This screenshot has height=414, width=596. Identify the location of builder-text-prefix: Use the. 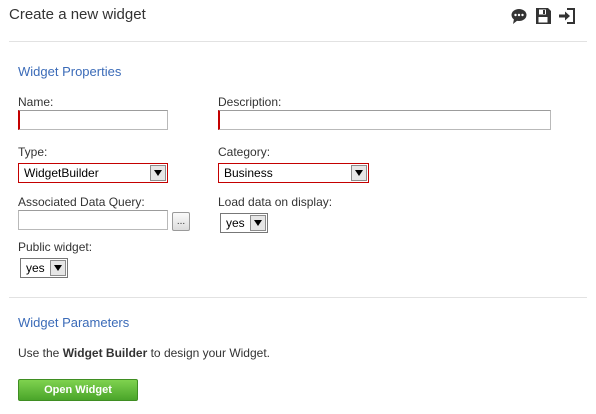
(40, 353).